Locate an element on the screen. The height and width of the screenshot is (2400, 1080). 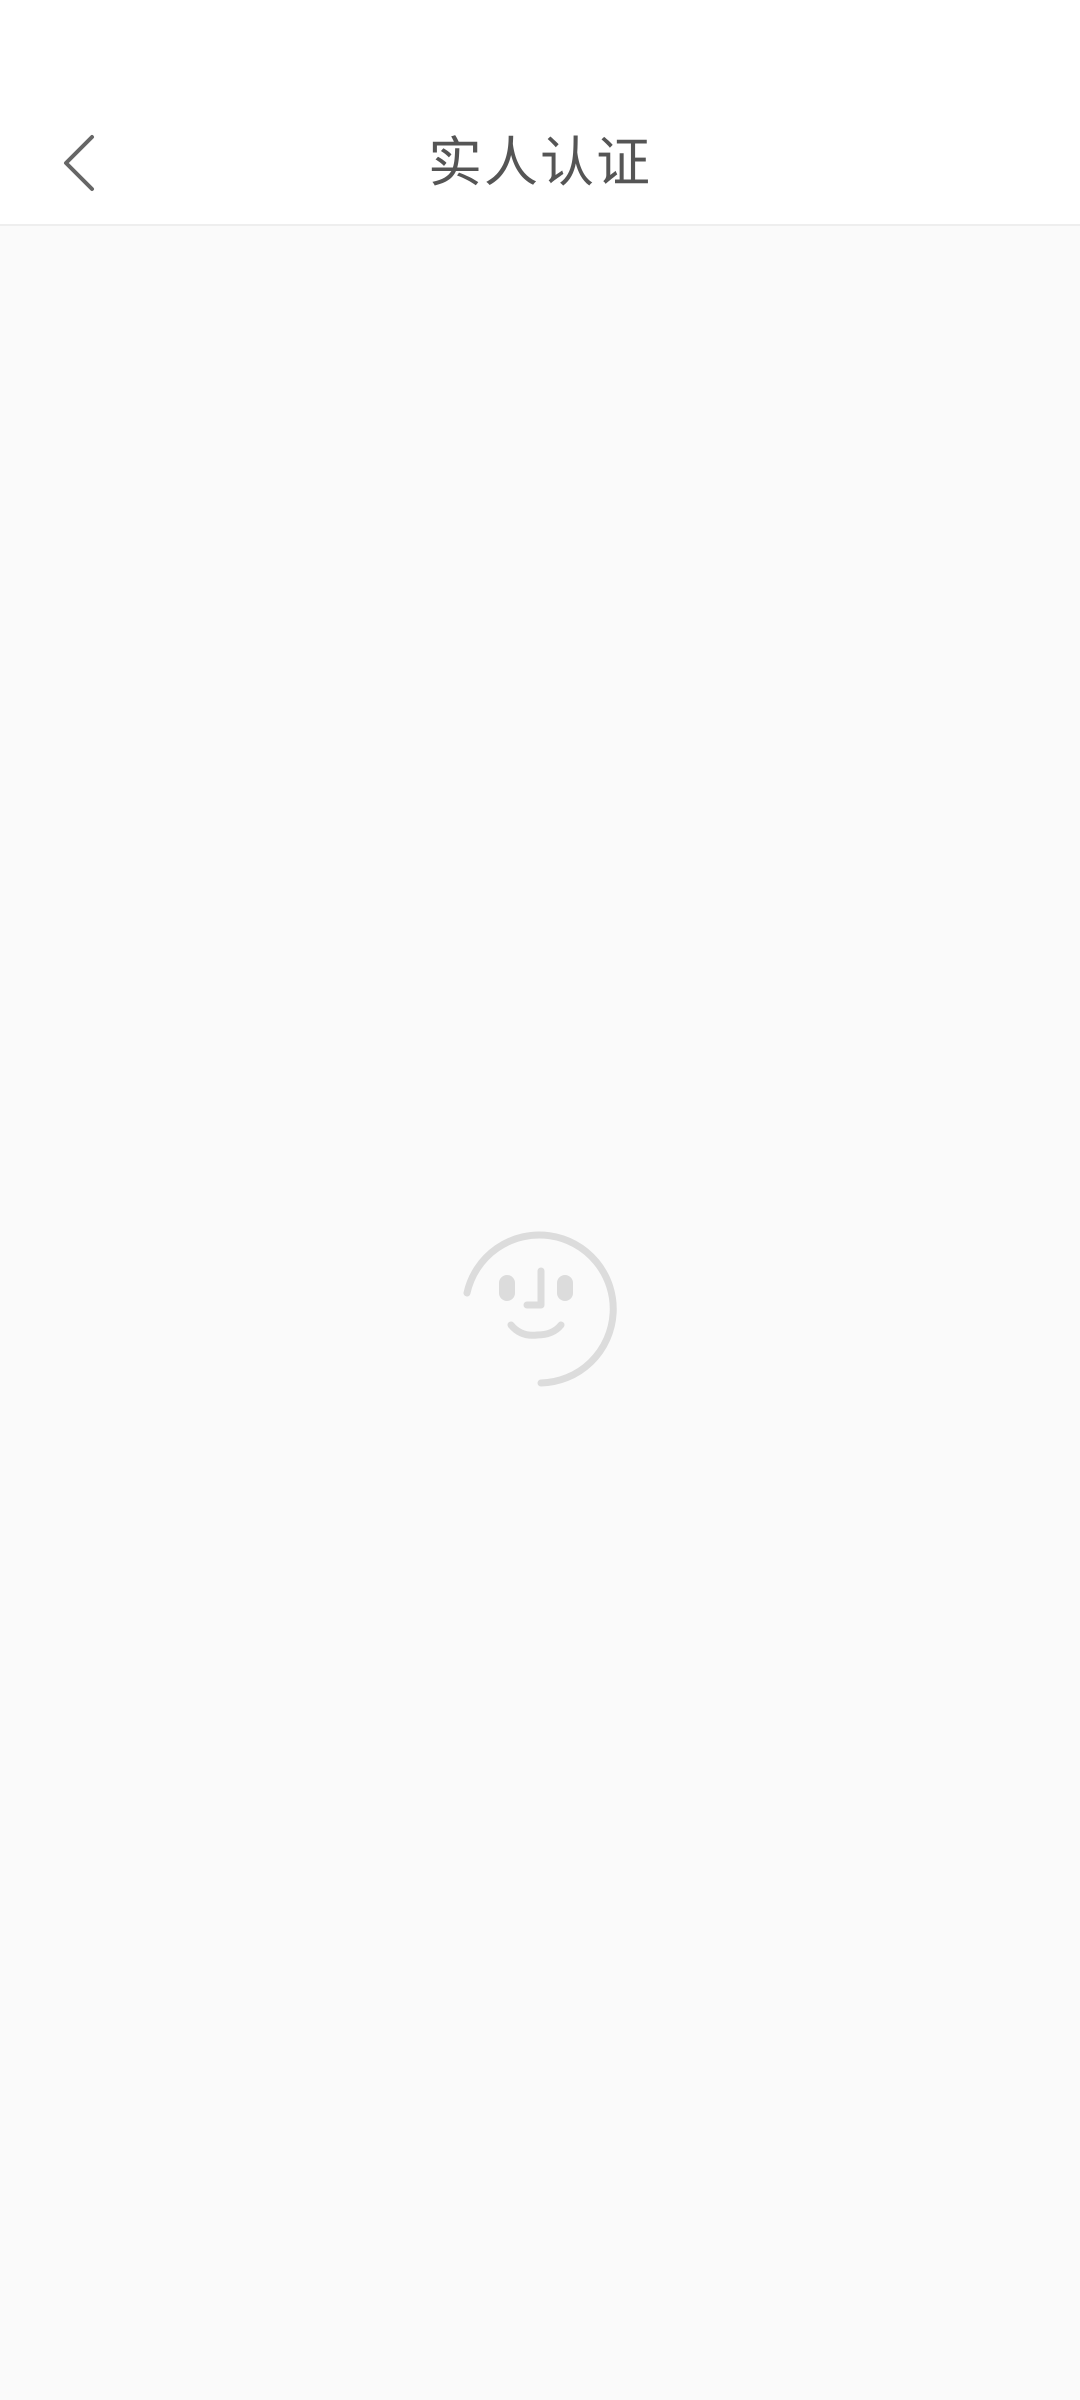
nav-bar: 实人认证 is located at coordinates (540, 163).